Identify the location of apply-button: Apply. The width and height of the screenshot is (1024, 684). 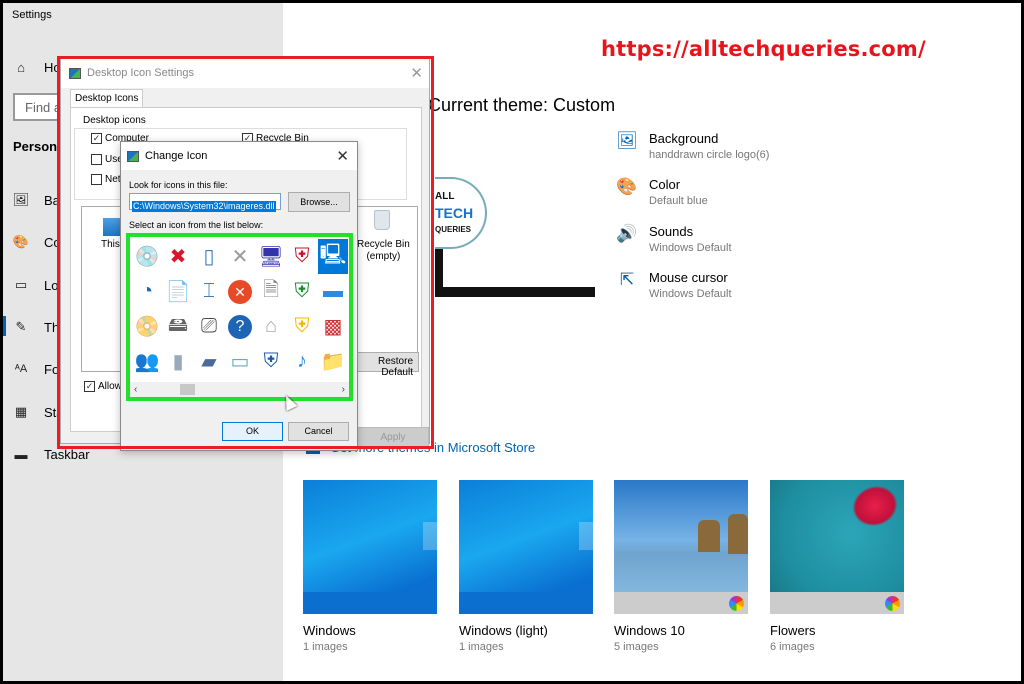
(393, 437).